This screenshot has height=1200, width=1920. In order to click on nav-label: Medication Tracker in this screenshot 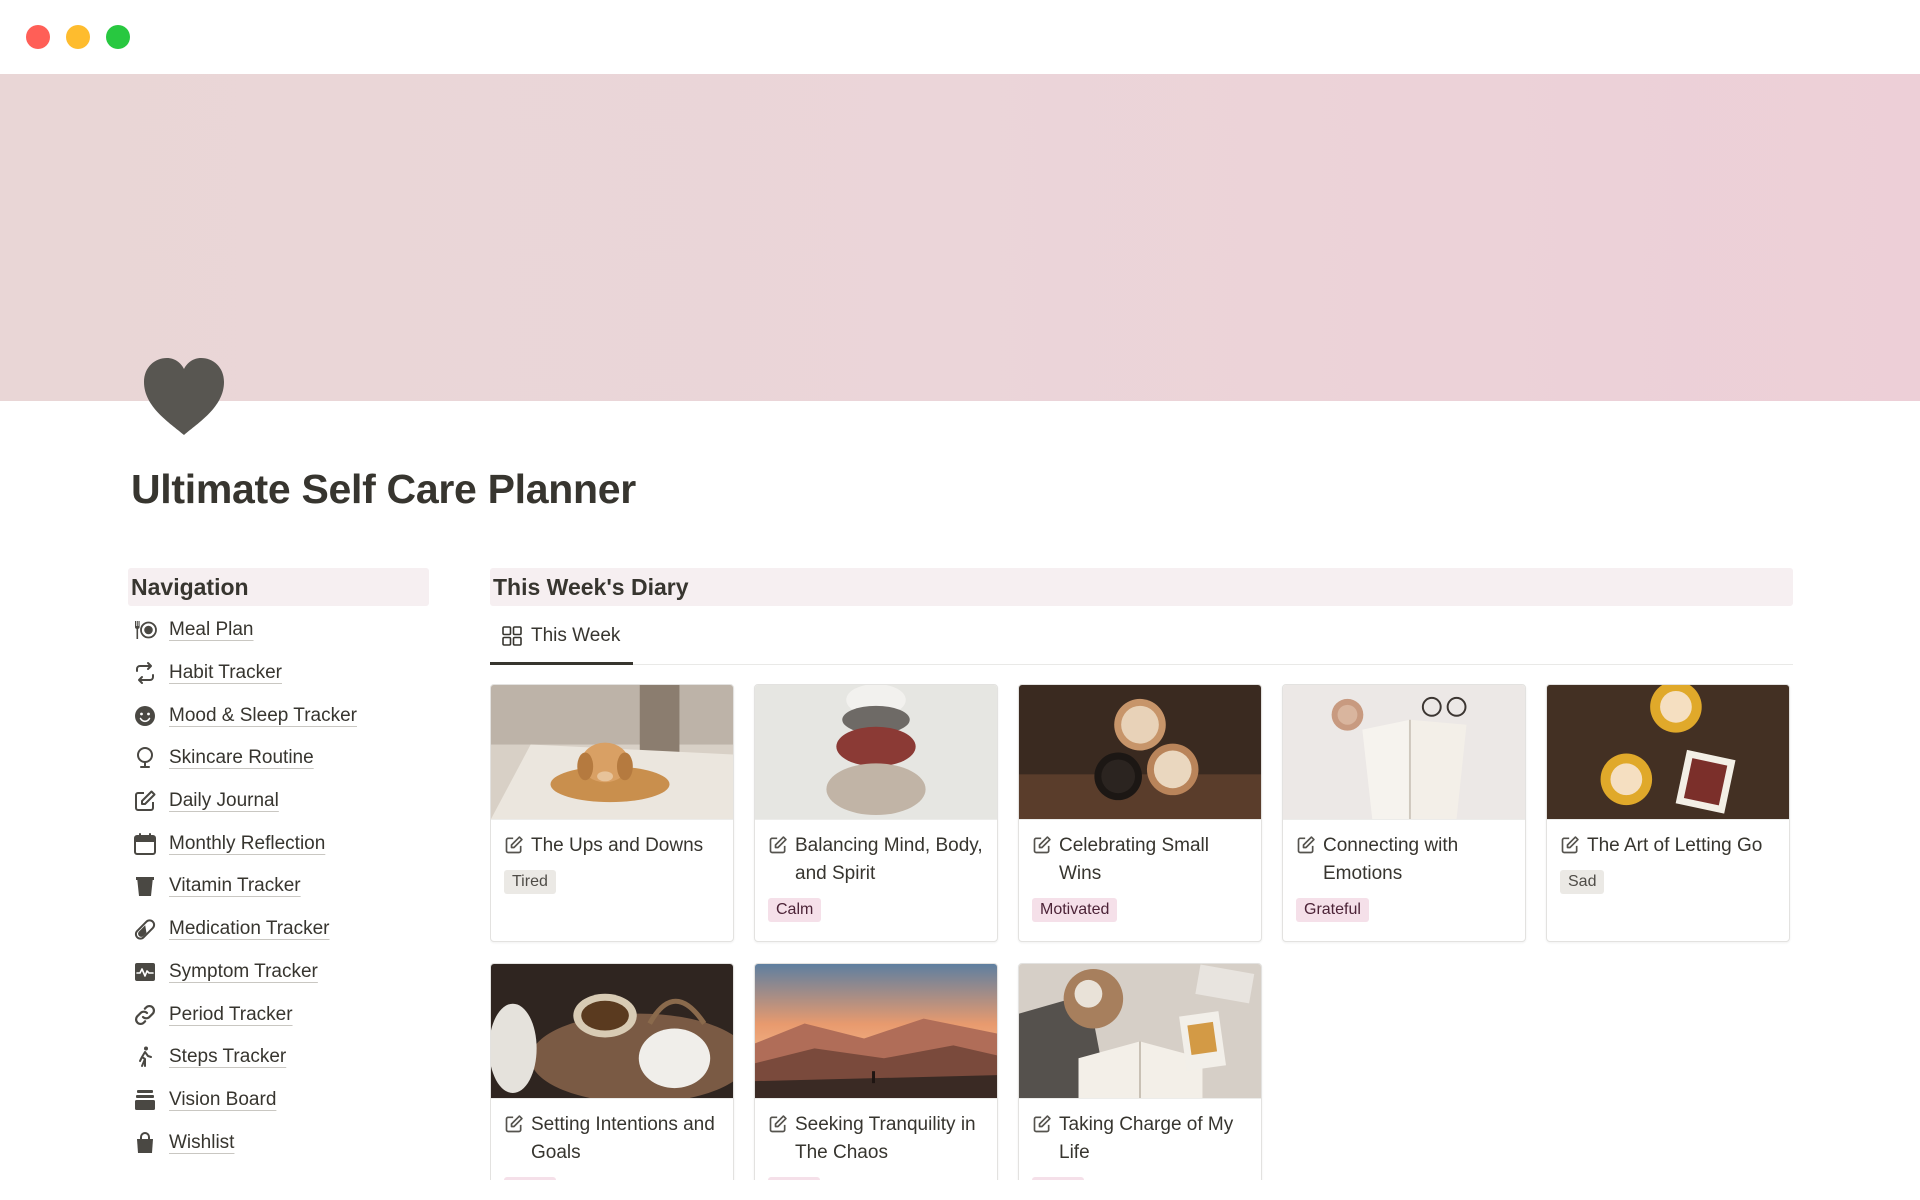, I will do `click(249, 929)`.